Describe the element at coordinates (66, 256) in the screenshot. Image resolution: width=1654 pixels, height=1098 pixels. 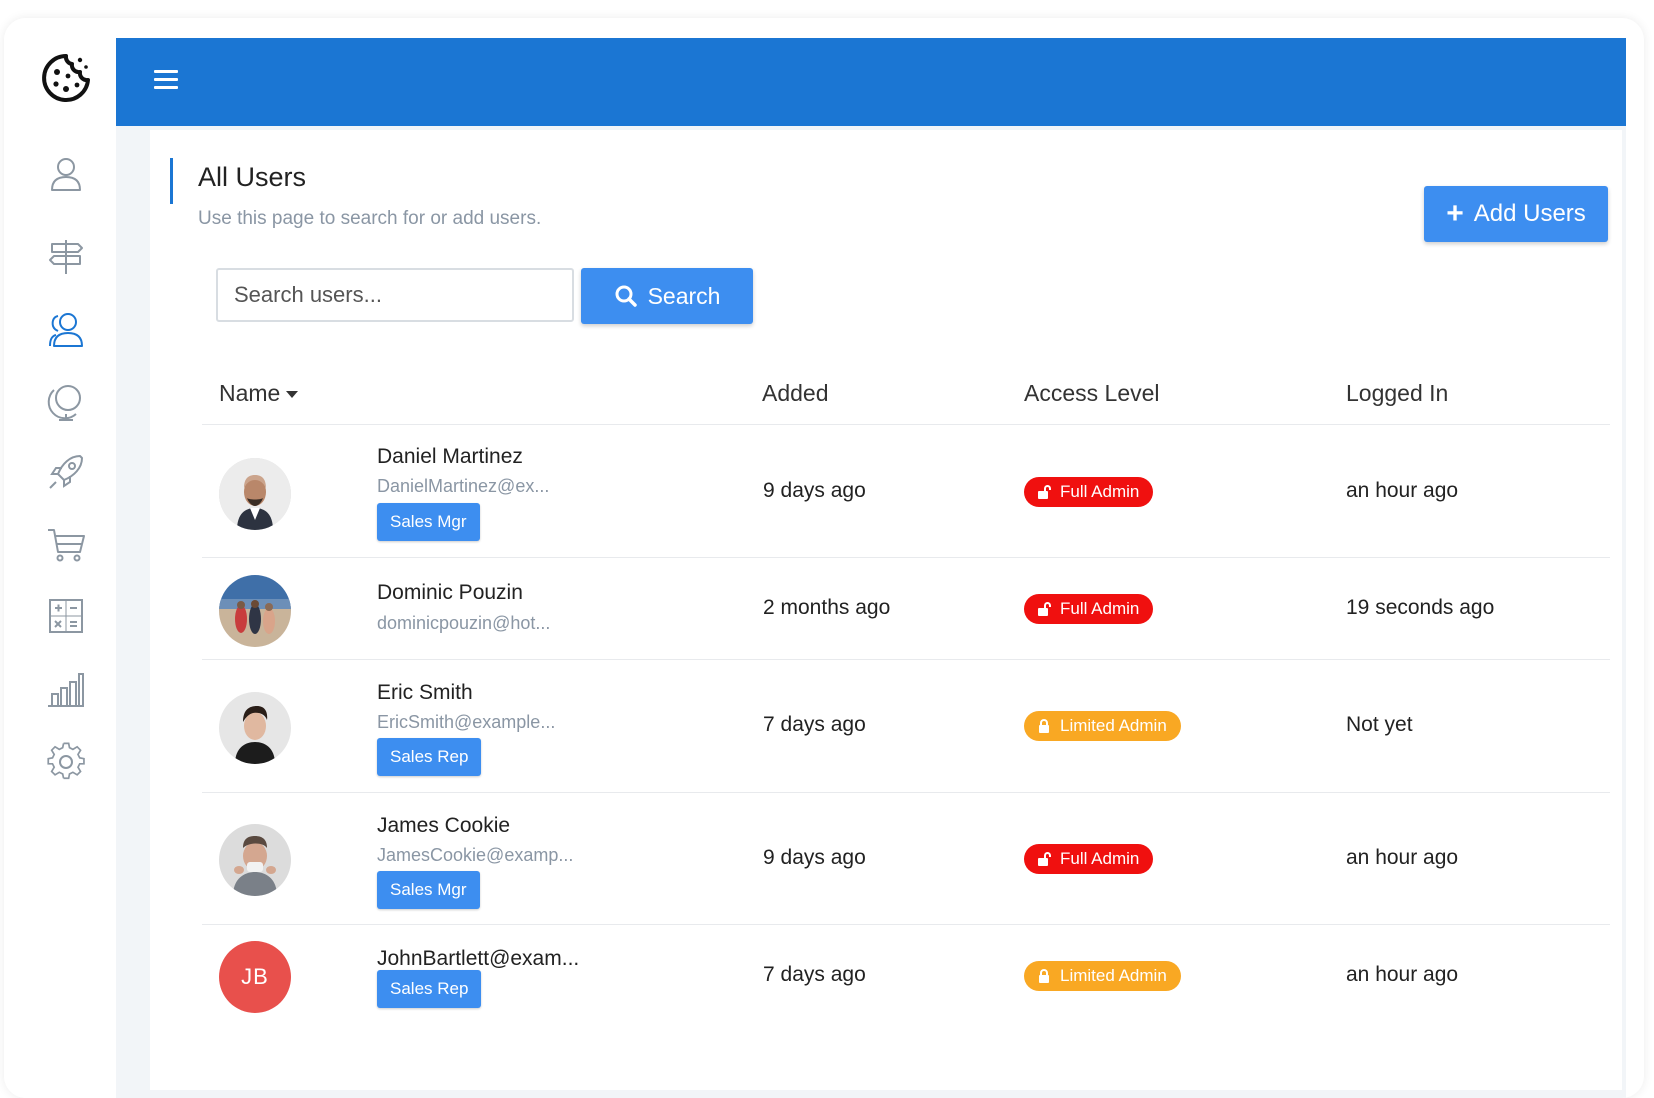
I see `signpost-icon` at that location.